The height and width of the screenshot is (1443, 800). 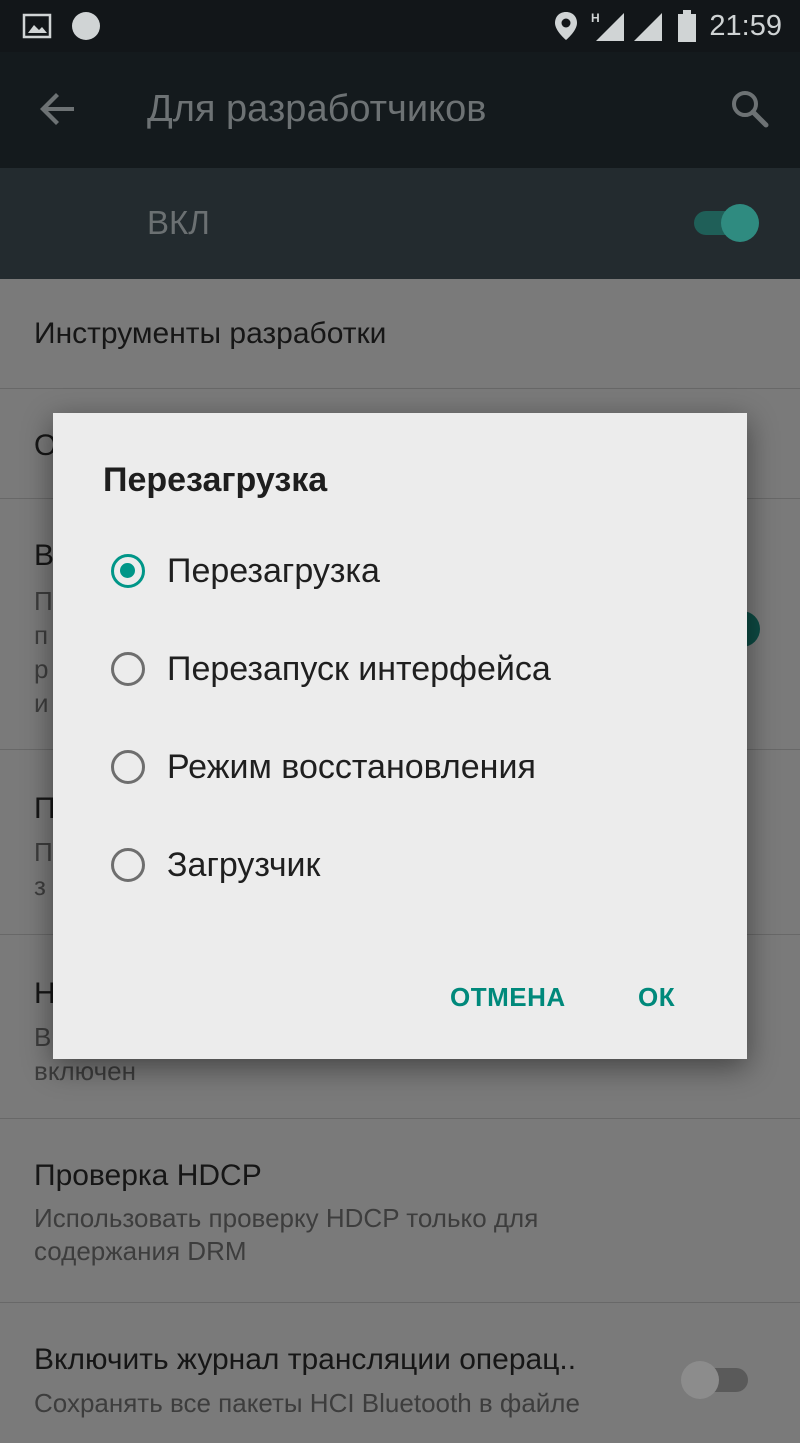 I want to click on option-label: Перезапуск интерфейса, so click(x=359, y=668).